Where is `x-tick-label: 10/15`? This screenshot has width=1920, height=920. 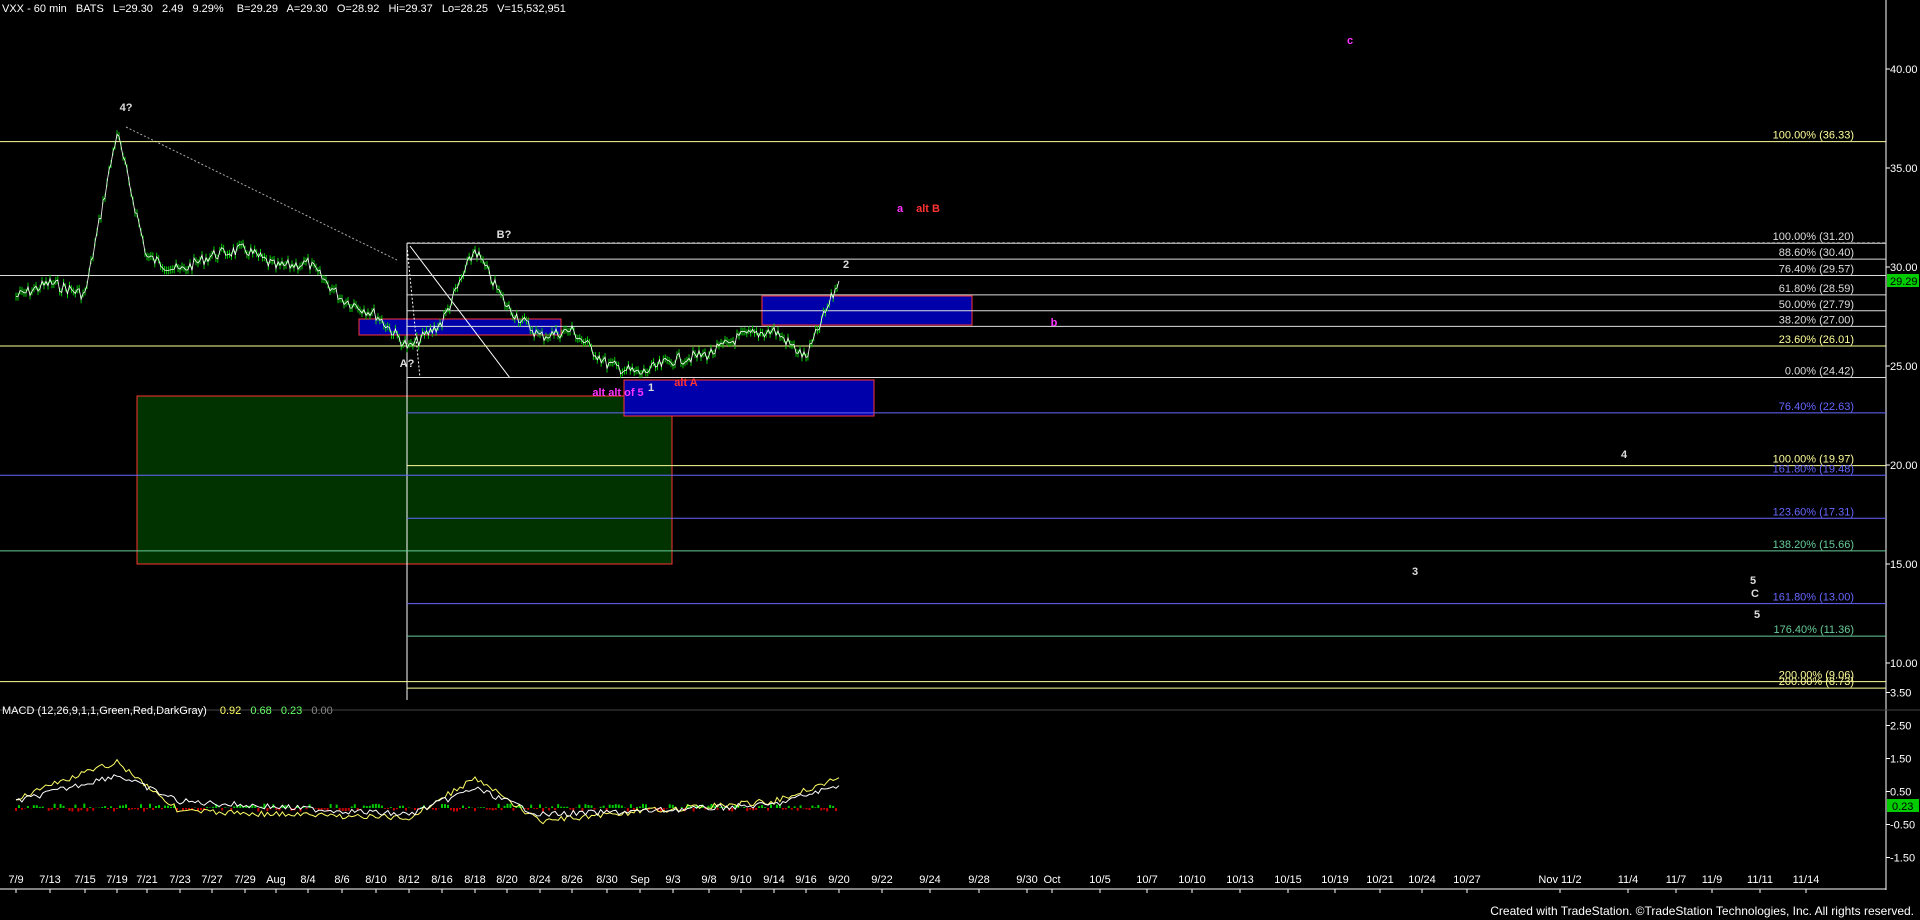 x-tick-label: 10/15 is located at coordinates (1288, 880).